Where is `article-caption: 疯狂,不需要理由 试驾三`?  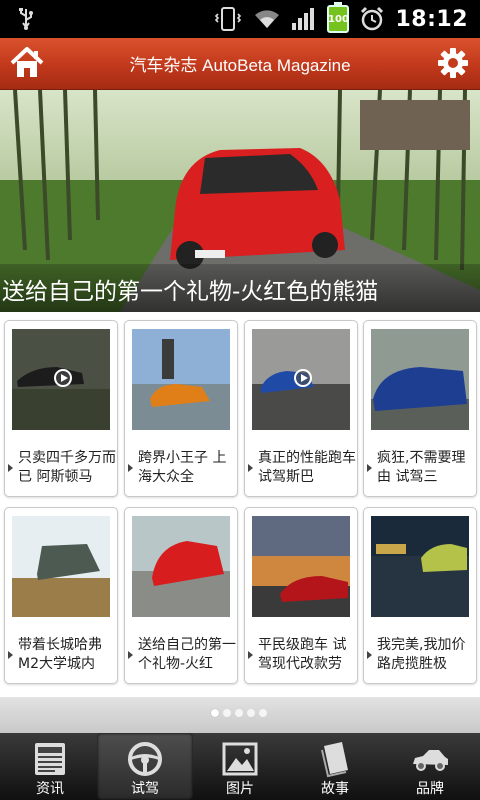
article-caption: 疯狂,不需要理由 试驾三 is located at coordinates (421, 467).